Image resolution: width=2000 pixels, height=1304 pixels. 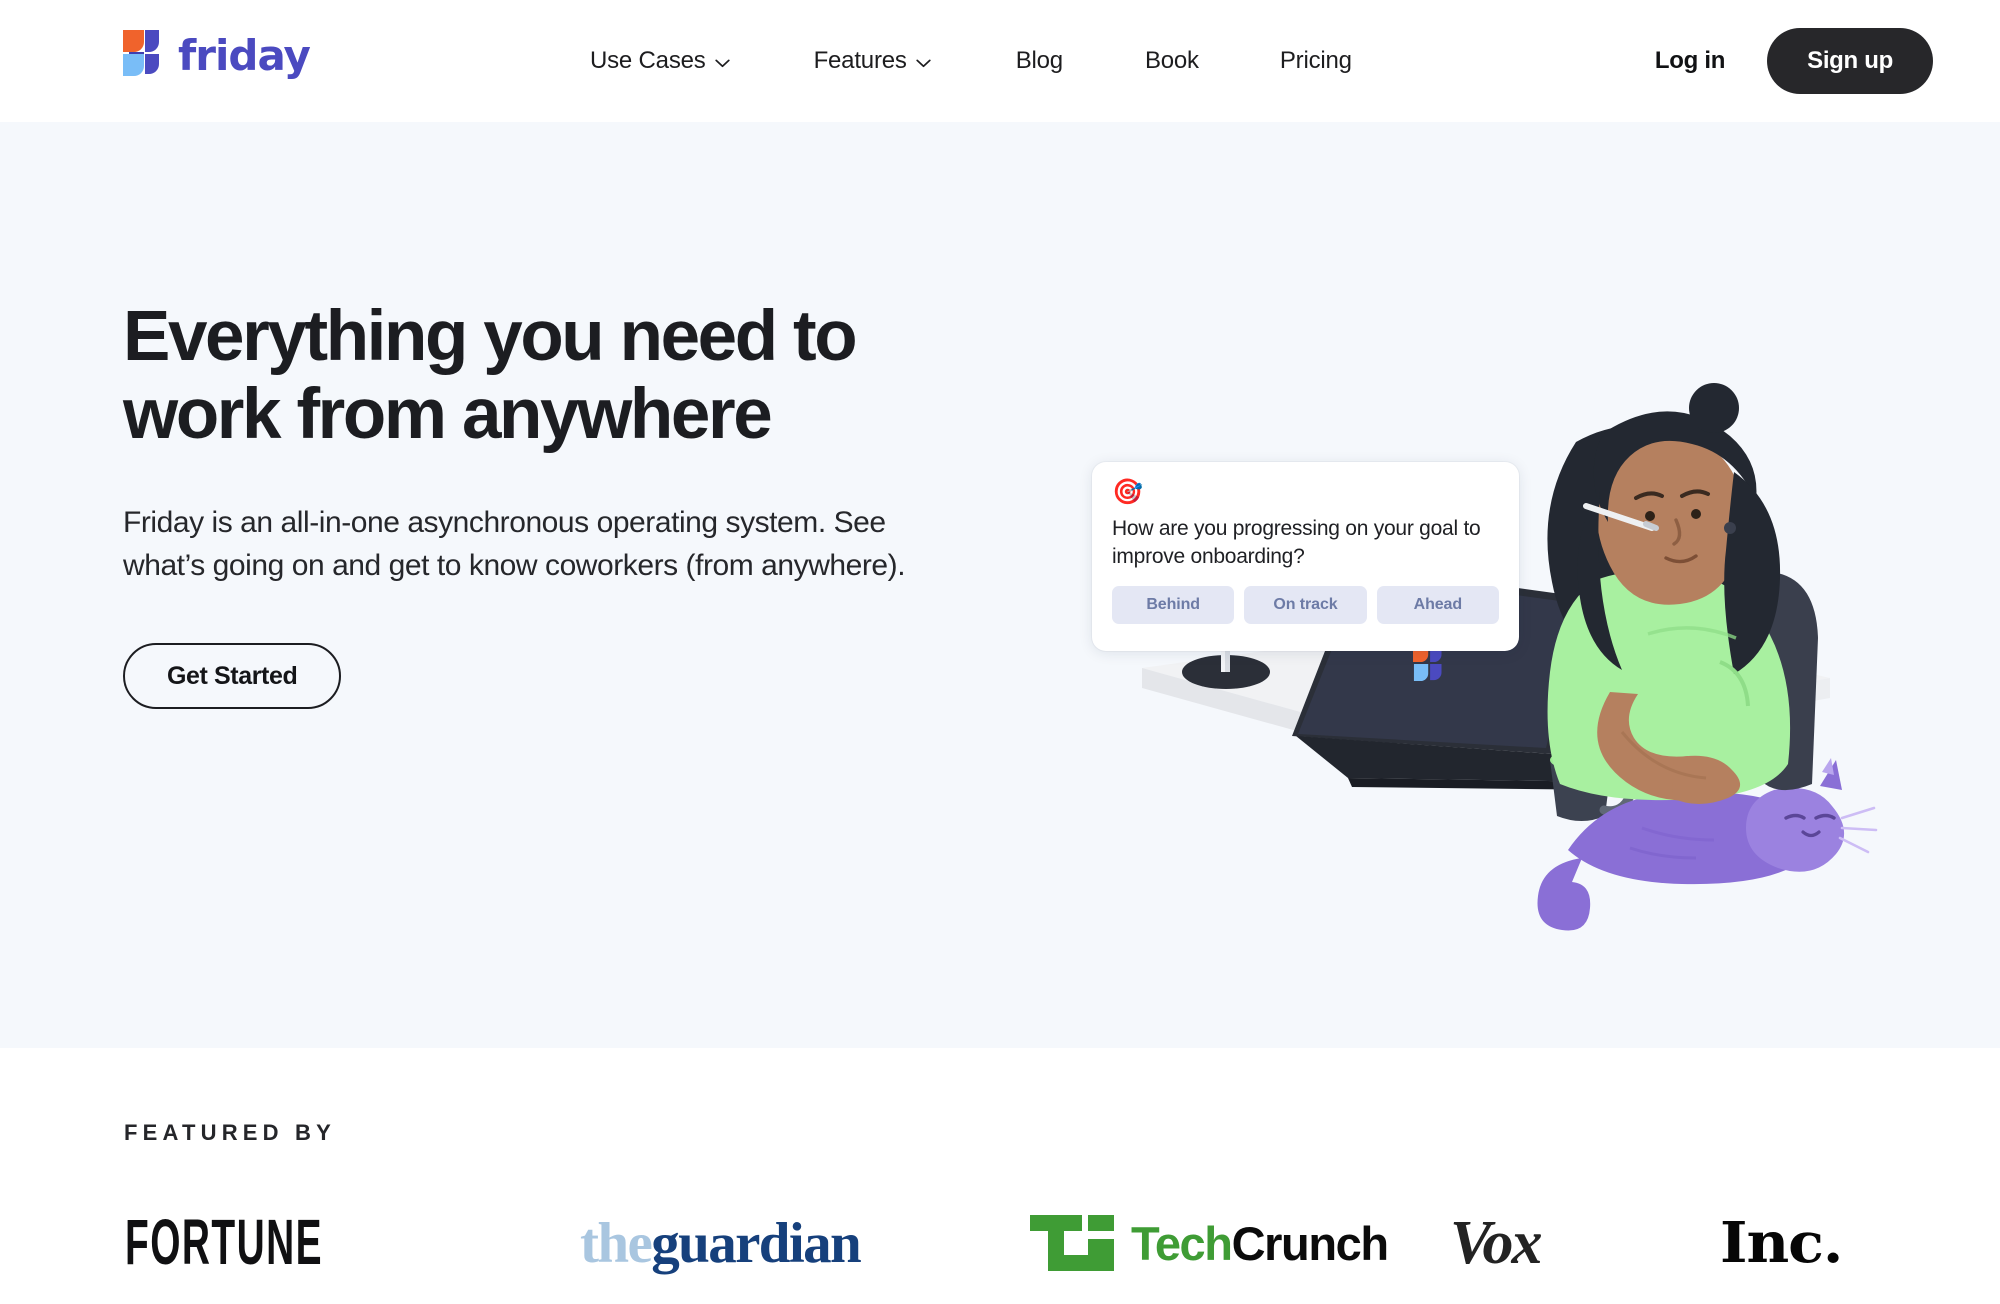 I want to click on nav-label-features: Features, so click(x=860, y=60).